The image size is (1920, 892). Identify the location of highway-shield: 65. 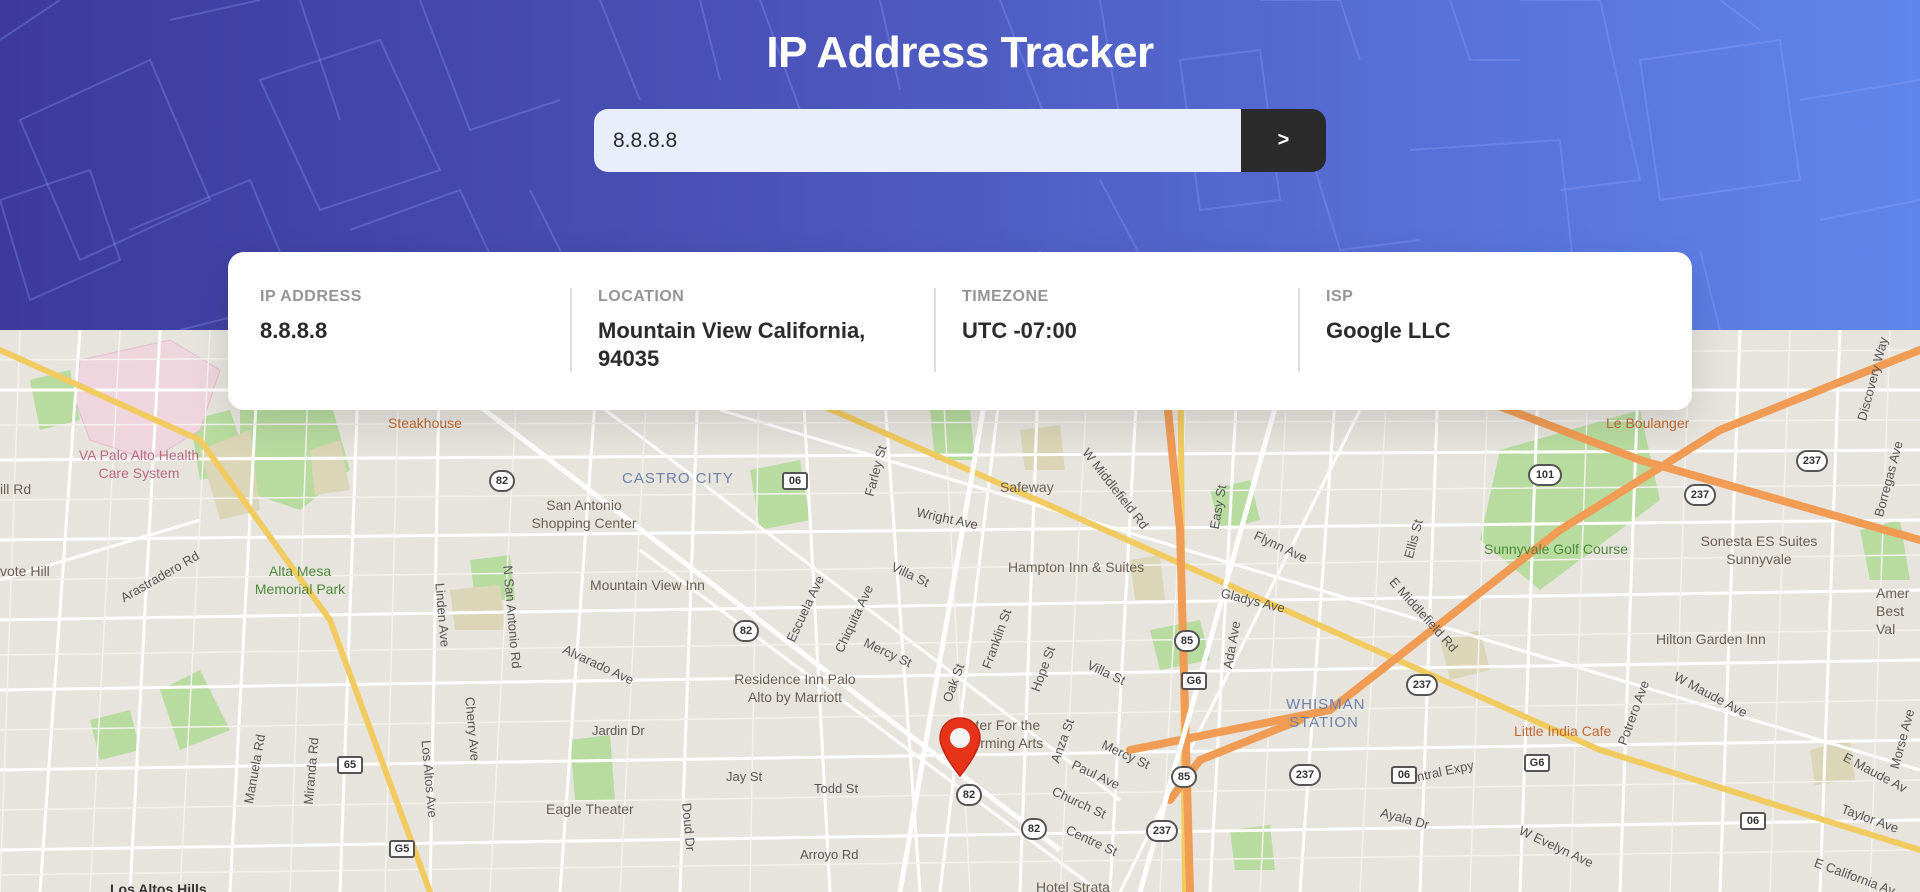
(350, 765).